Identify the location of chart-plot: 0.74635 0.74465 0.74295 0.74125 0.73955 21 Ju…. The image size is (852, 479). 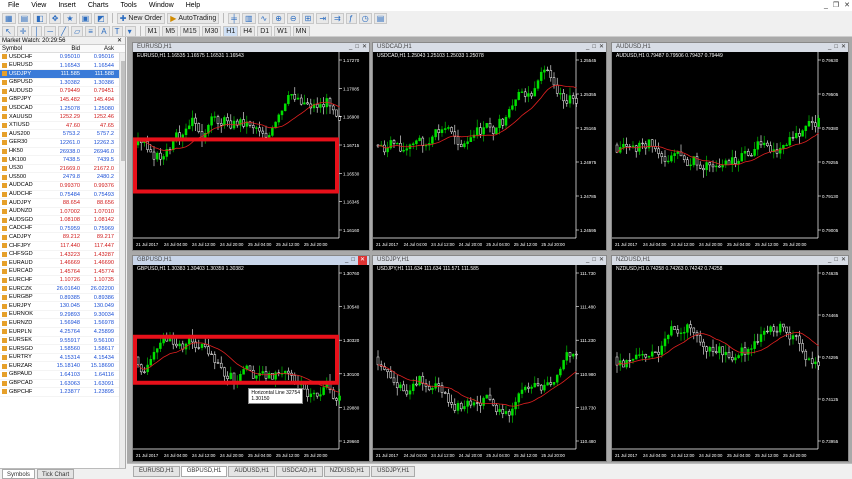
(730, 363).